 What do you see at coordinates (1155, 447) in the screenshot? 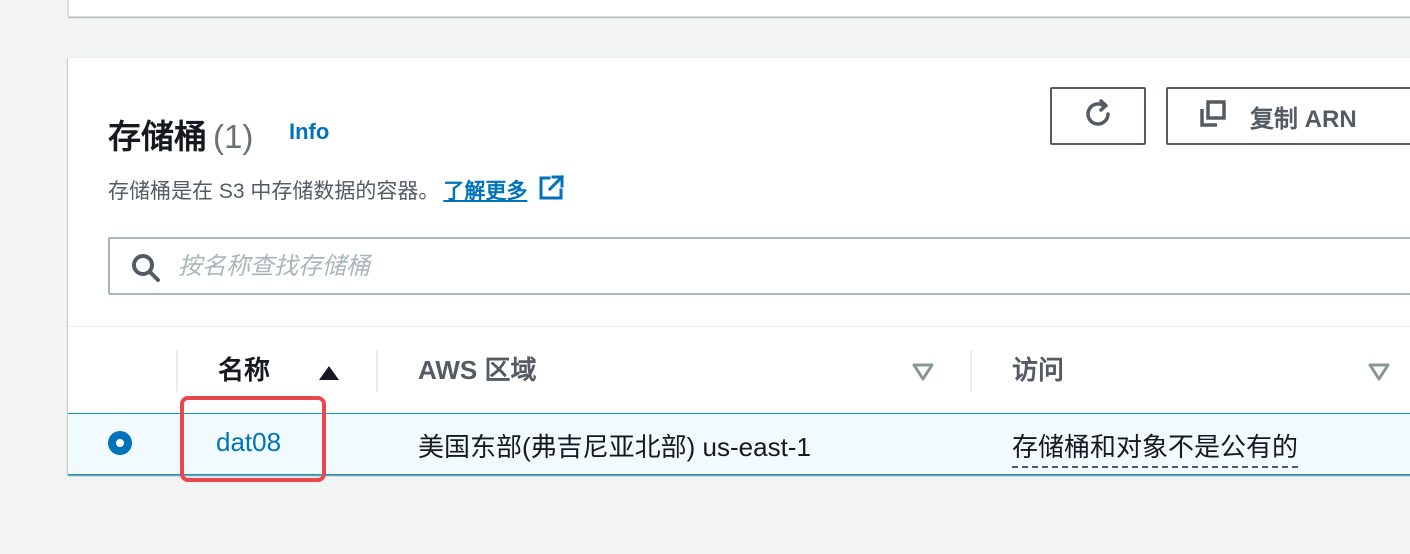
I see `bucket-access: 存储桶和对象不是公有的` at bounding box center [1155, 447].